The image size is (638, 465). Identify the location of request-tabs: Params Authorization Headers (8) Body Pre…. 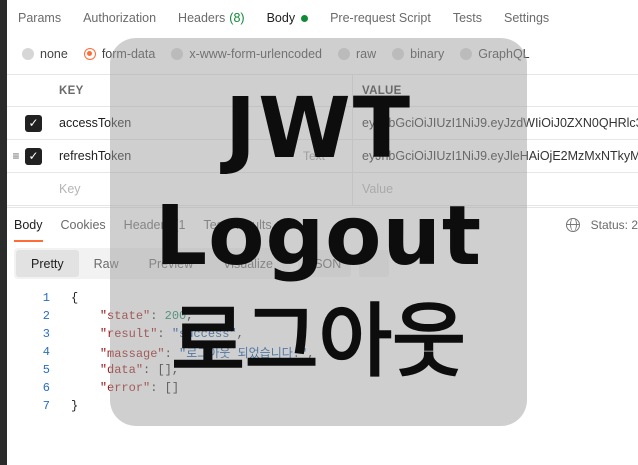
(322, 18).